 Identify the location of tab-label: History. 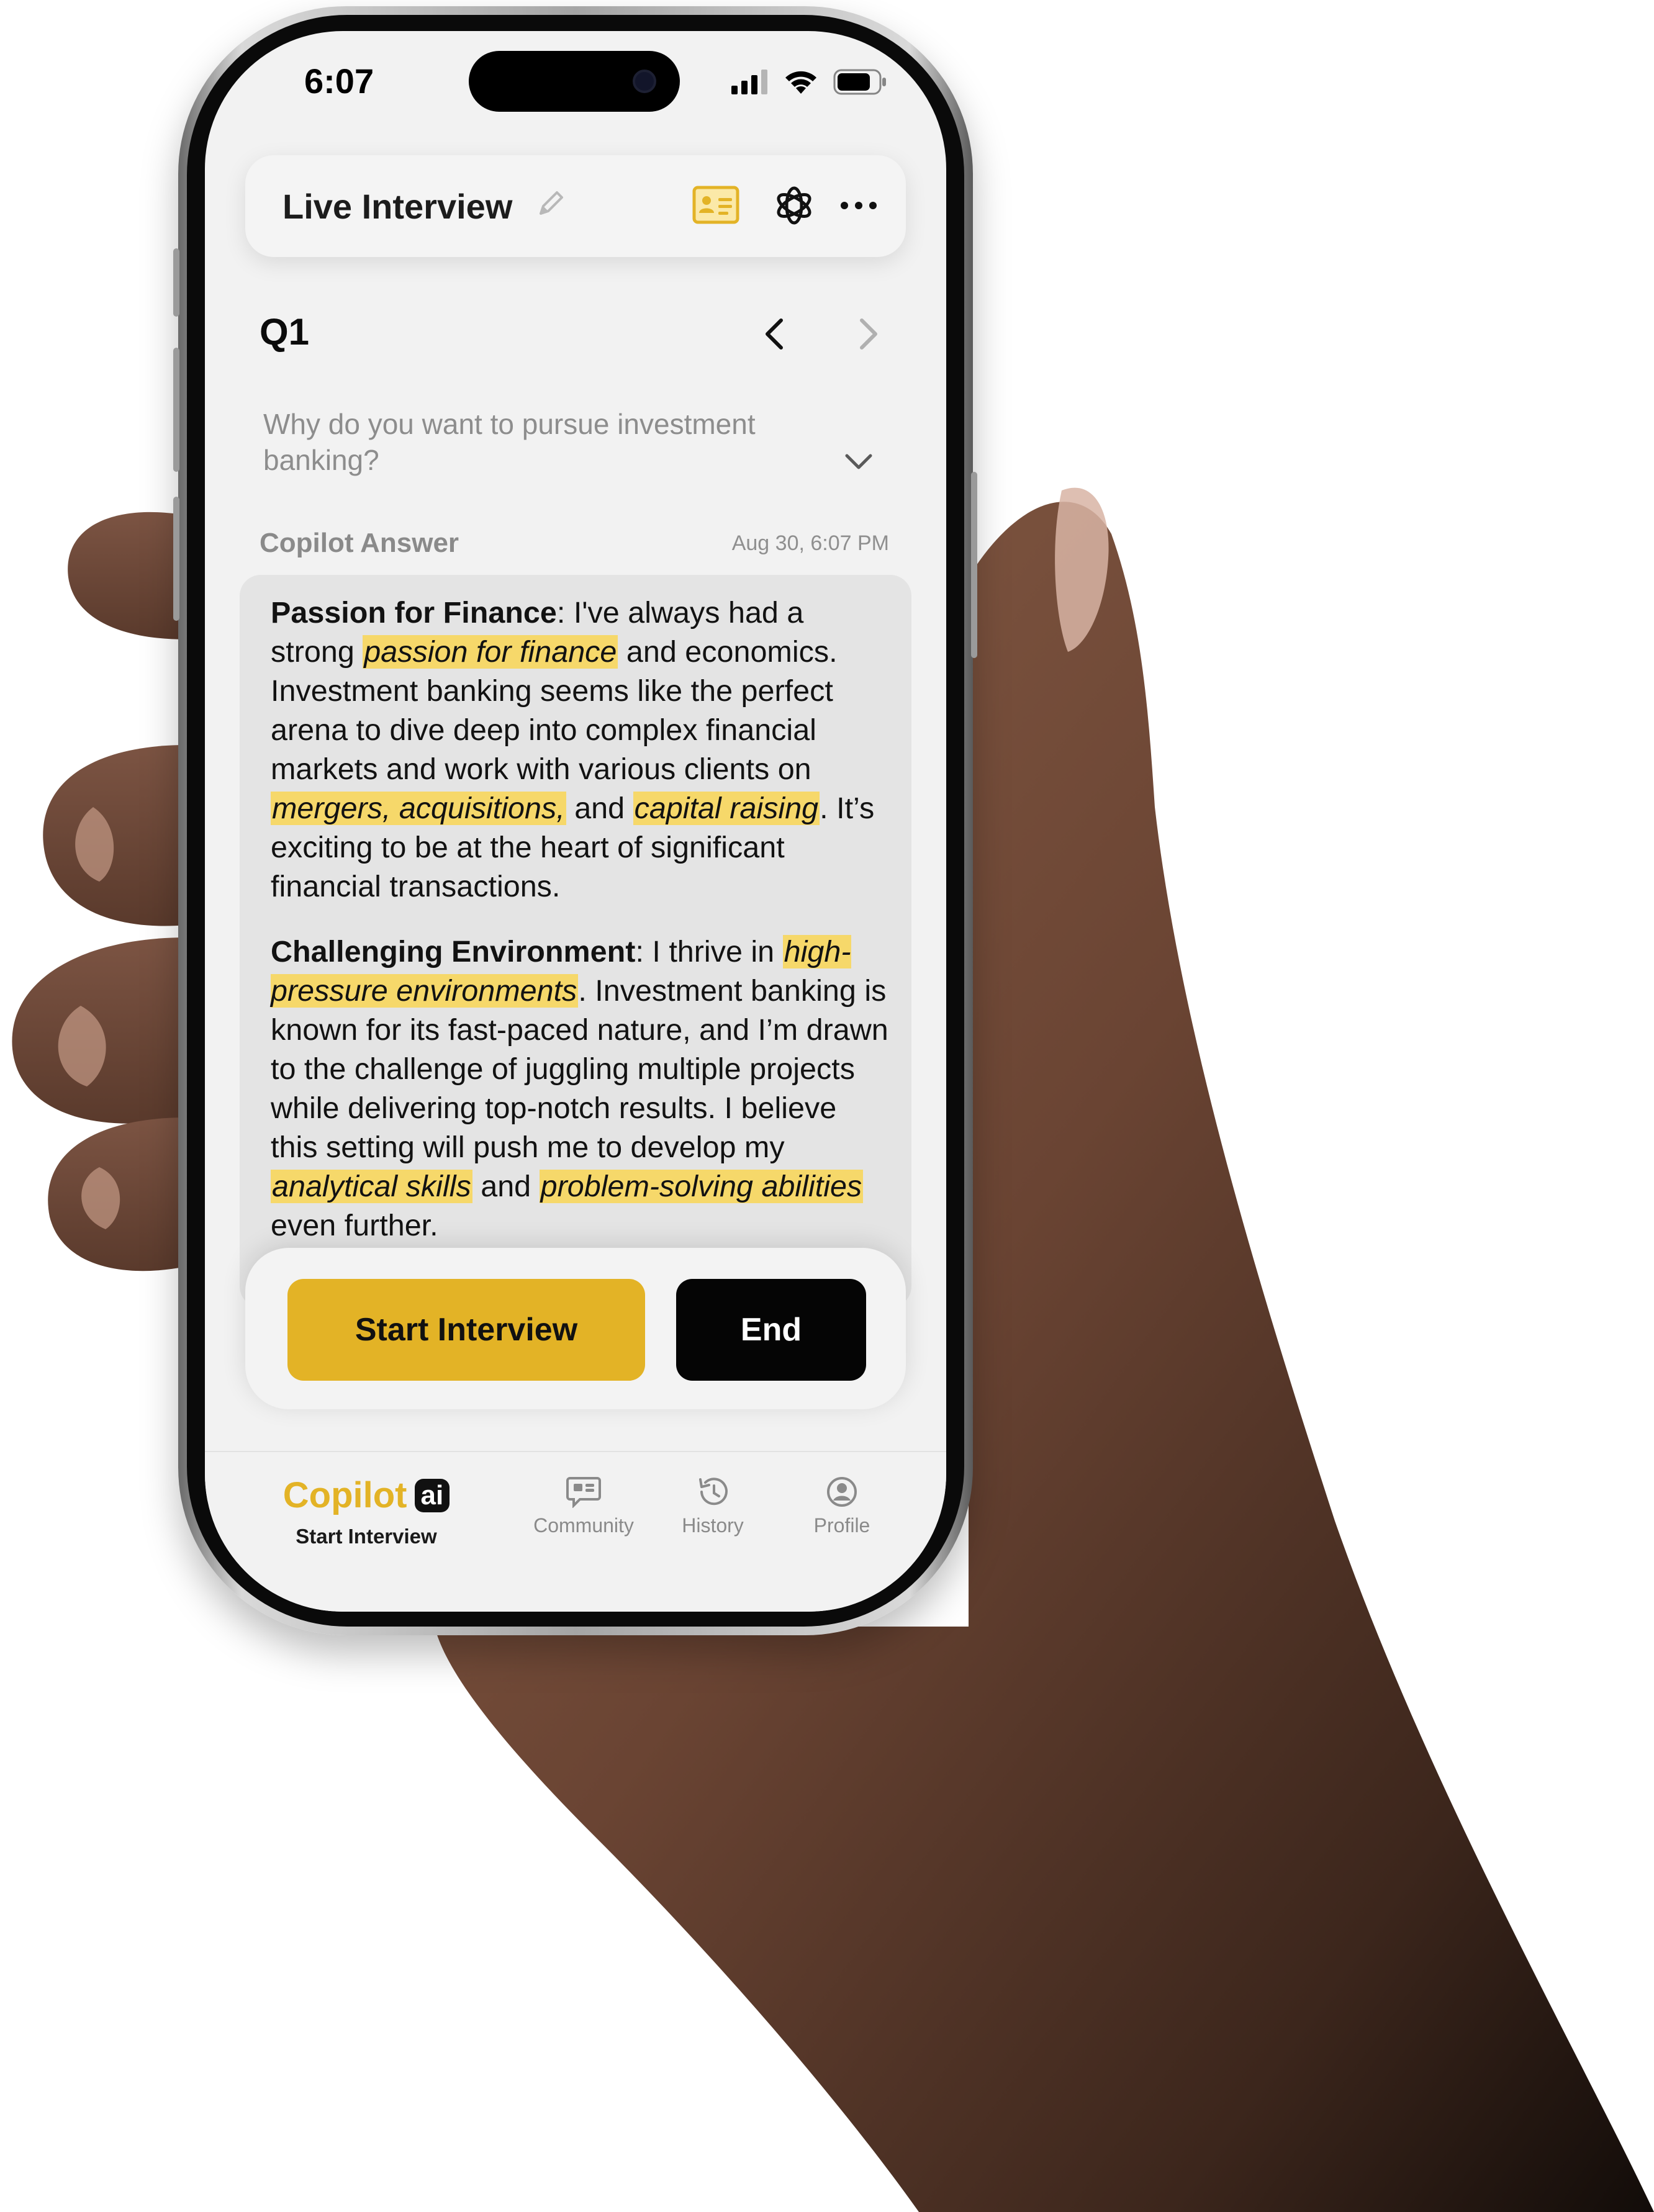
(713, 1525).